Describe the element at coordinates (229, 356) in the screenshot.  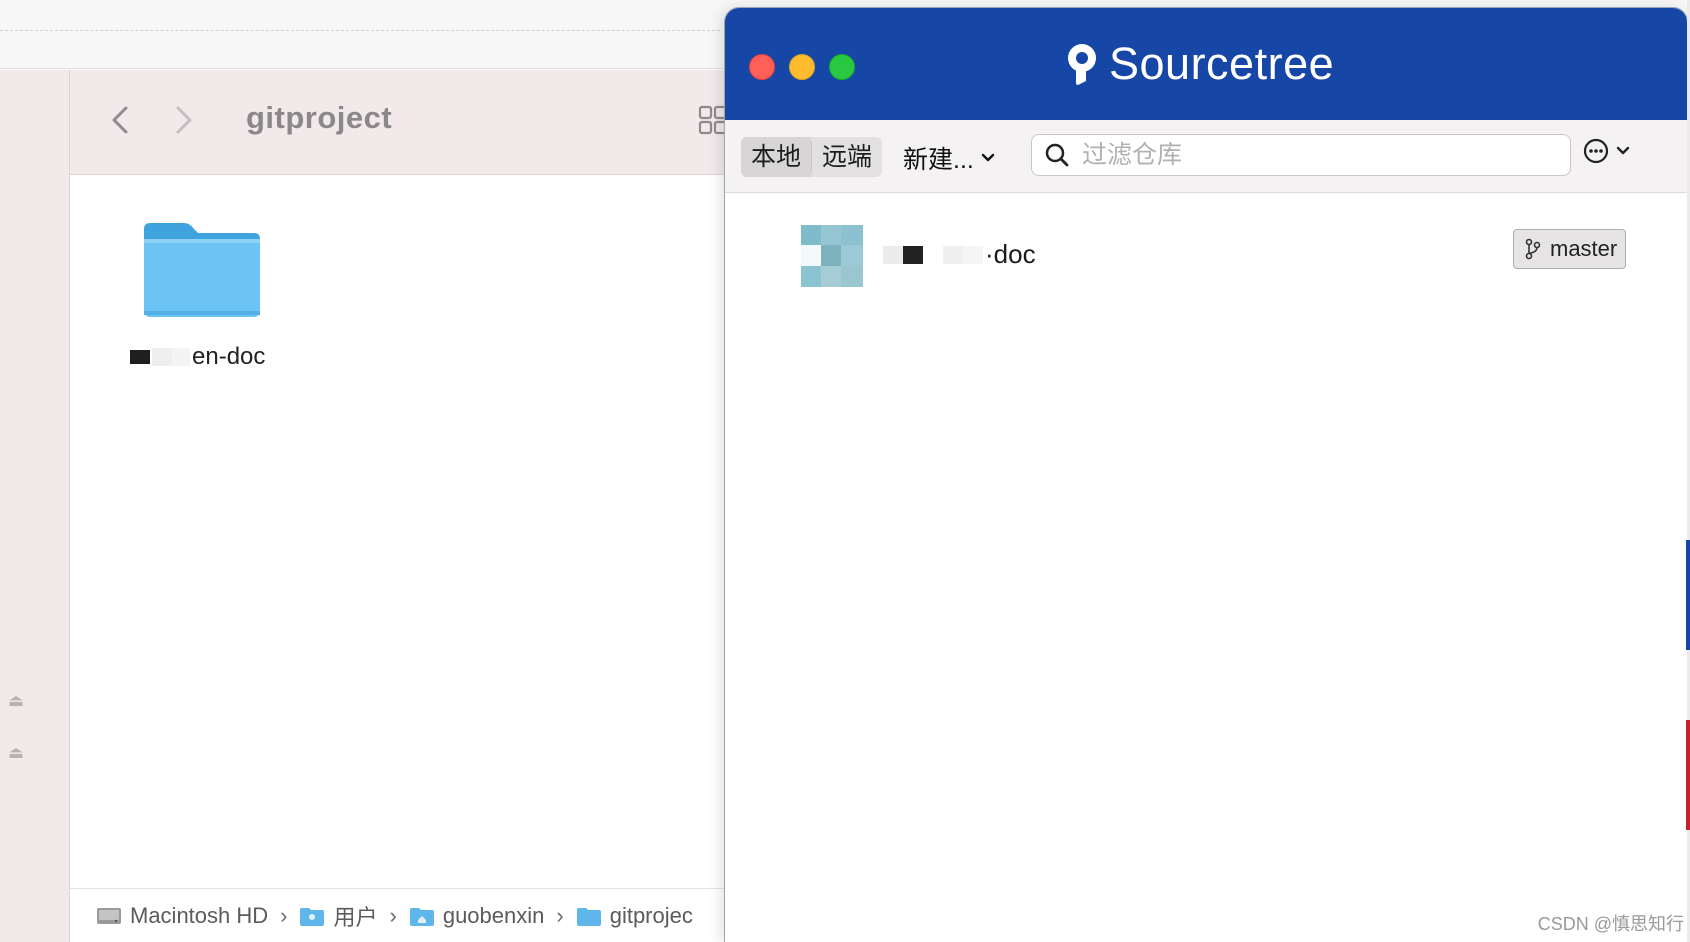
I see `folder-name-text: en-doc` at that location.